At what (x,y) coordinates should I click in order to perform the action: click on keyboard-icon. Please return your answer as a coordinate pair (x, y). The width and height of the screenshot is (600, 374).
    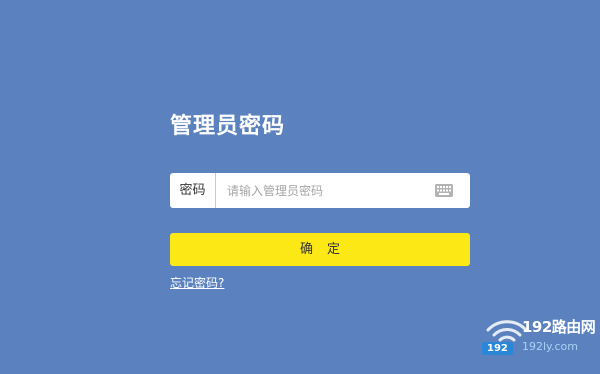
    Looking at the image, I should click on (444, 190).